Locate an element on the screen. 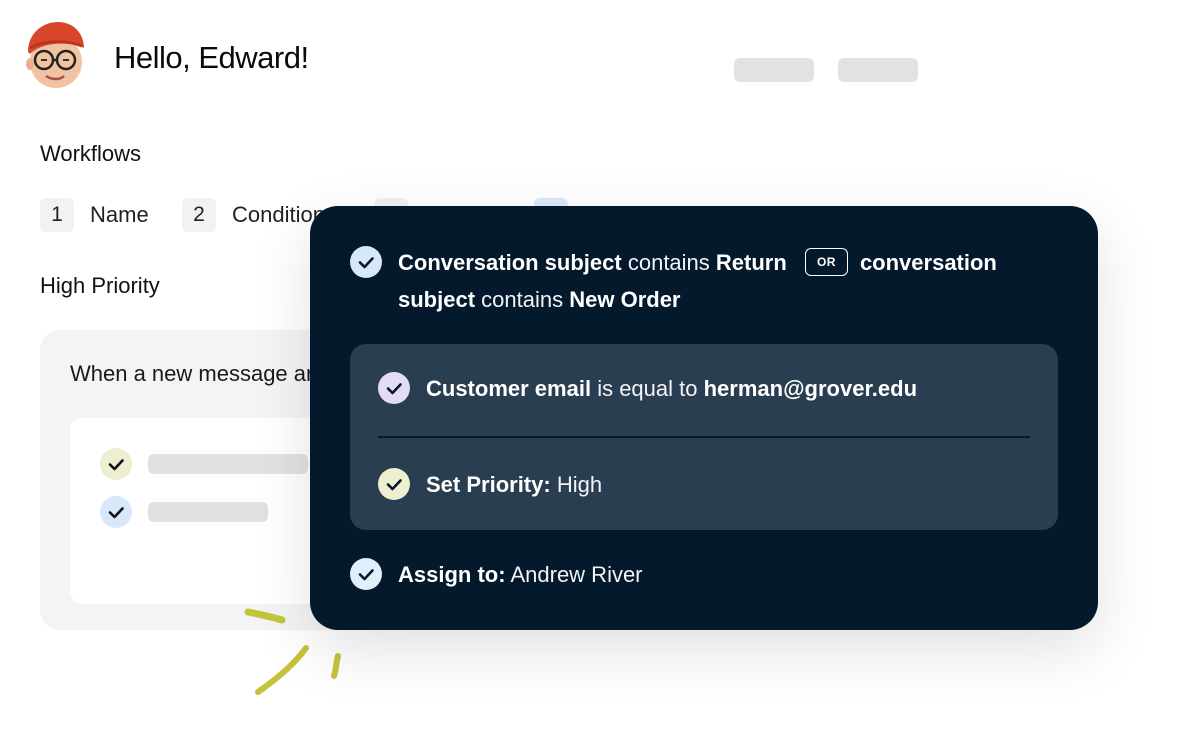 The width and height of the screenshot is (1188, 740). action-value: Andrew River is located at coordinates (576, 574).